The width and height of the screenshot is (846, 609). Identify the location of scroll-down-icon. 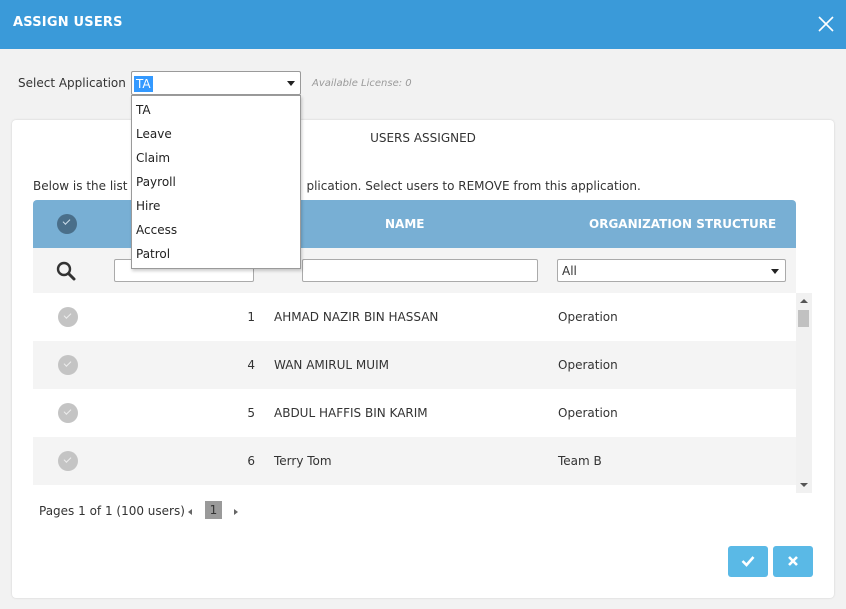
(804, 485).